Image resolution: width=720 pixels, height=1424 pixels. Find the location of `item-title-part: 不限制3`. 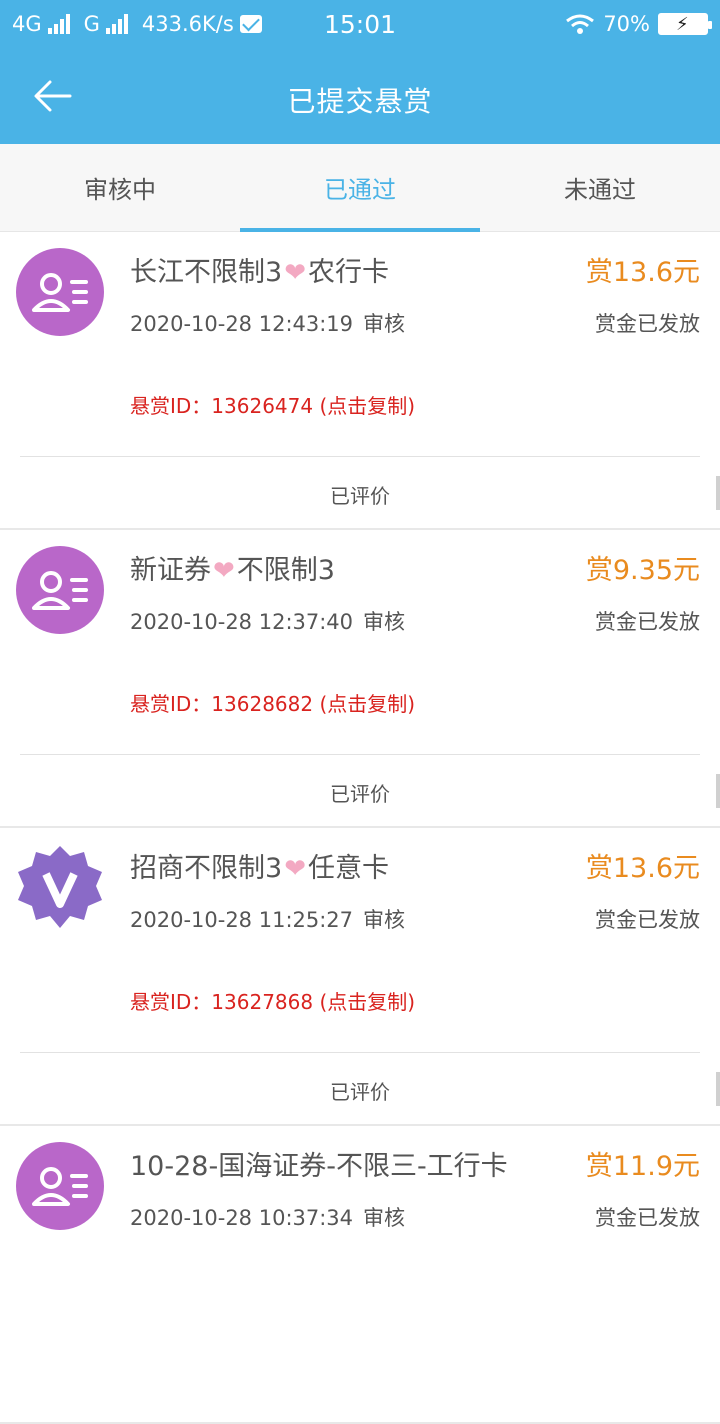

item-title-part: 不限制3 is located at coordinates (285, 570).